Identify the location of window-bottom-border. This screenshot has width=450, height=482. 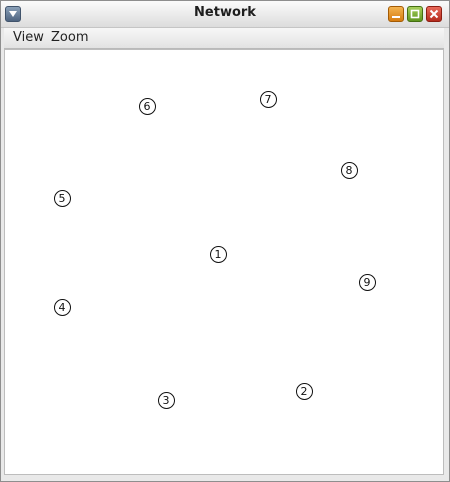
(225, 478).